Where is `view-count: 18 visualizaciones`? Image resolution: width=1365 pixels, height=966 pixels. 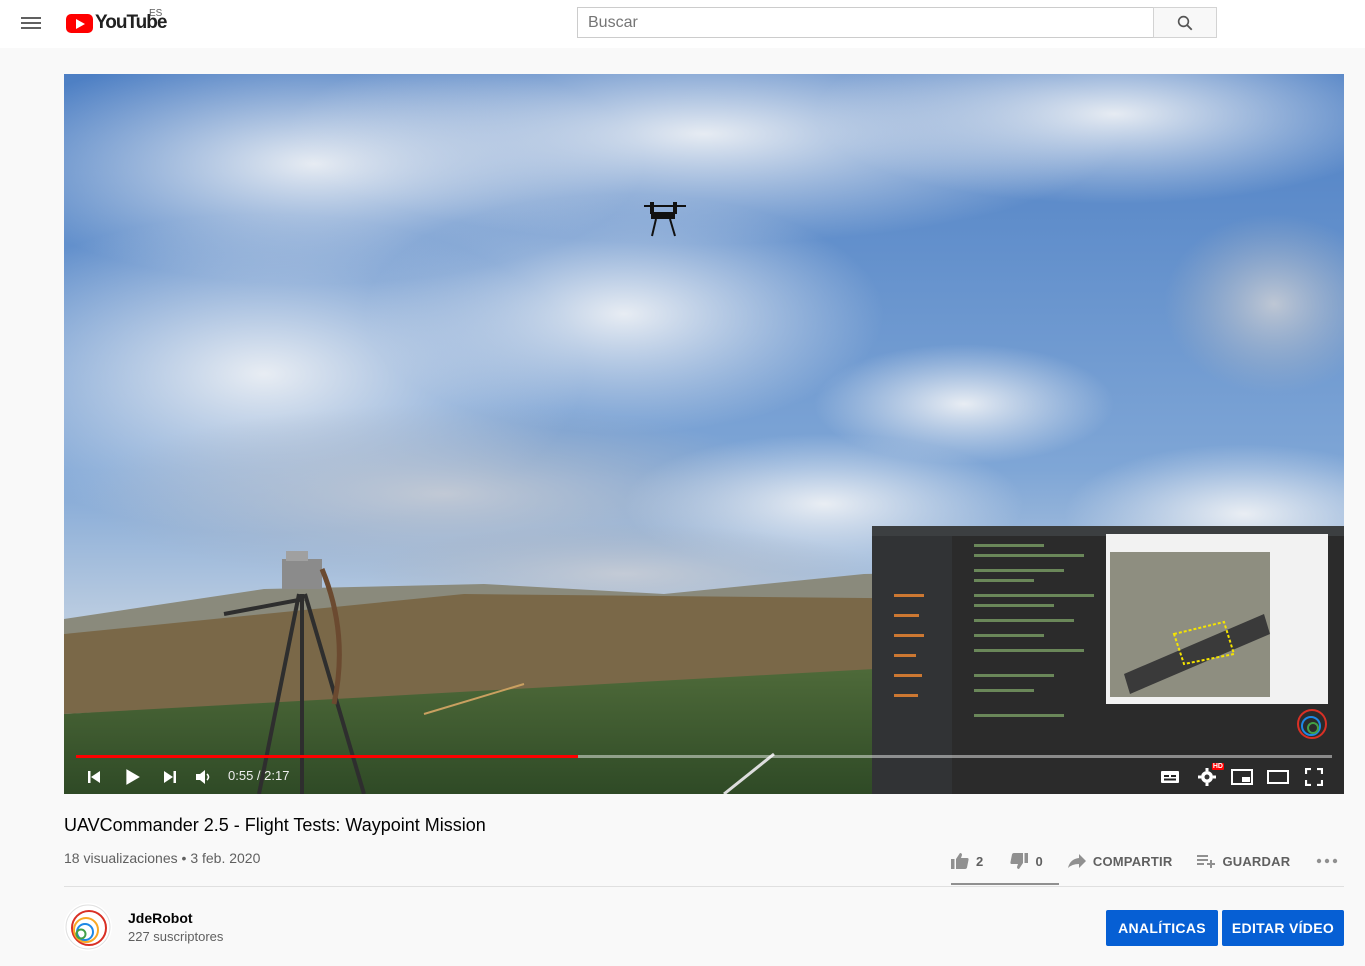 view-count: 18 visualizaciones is located at coordinates (121, 858).